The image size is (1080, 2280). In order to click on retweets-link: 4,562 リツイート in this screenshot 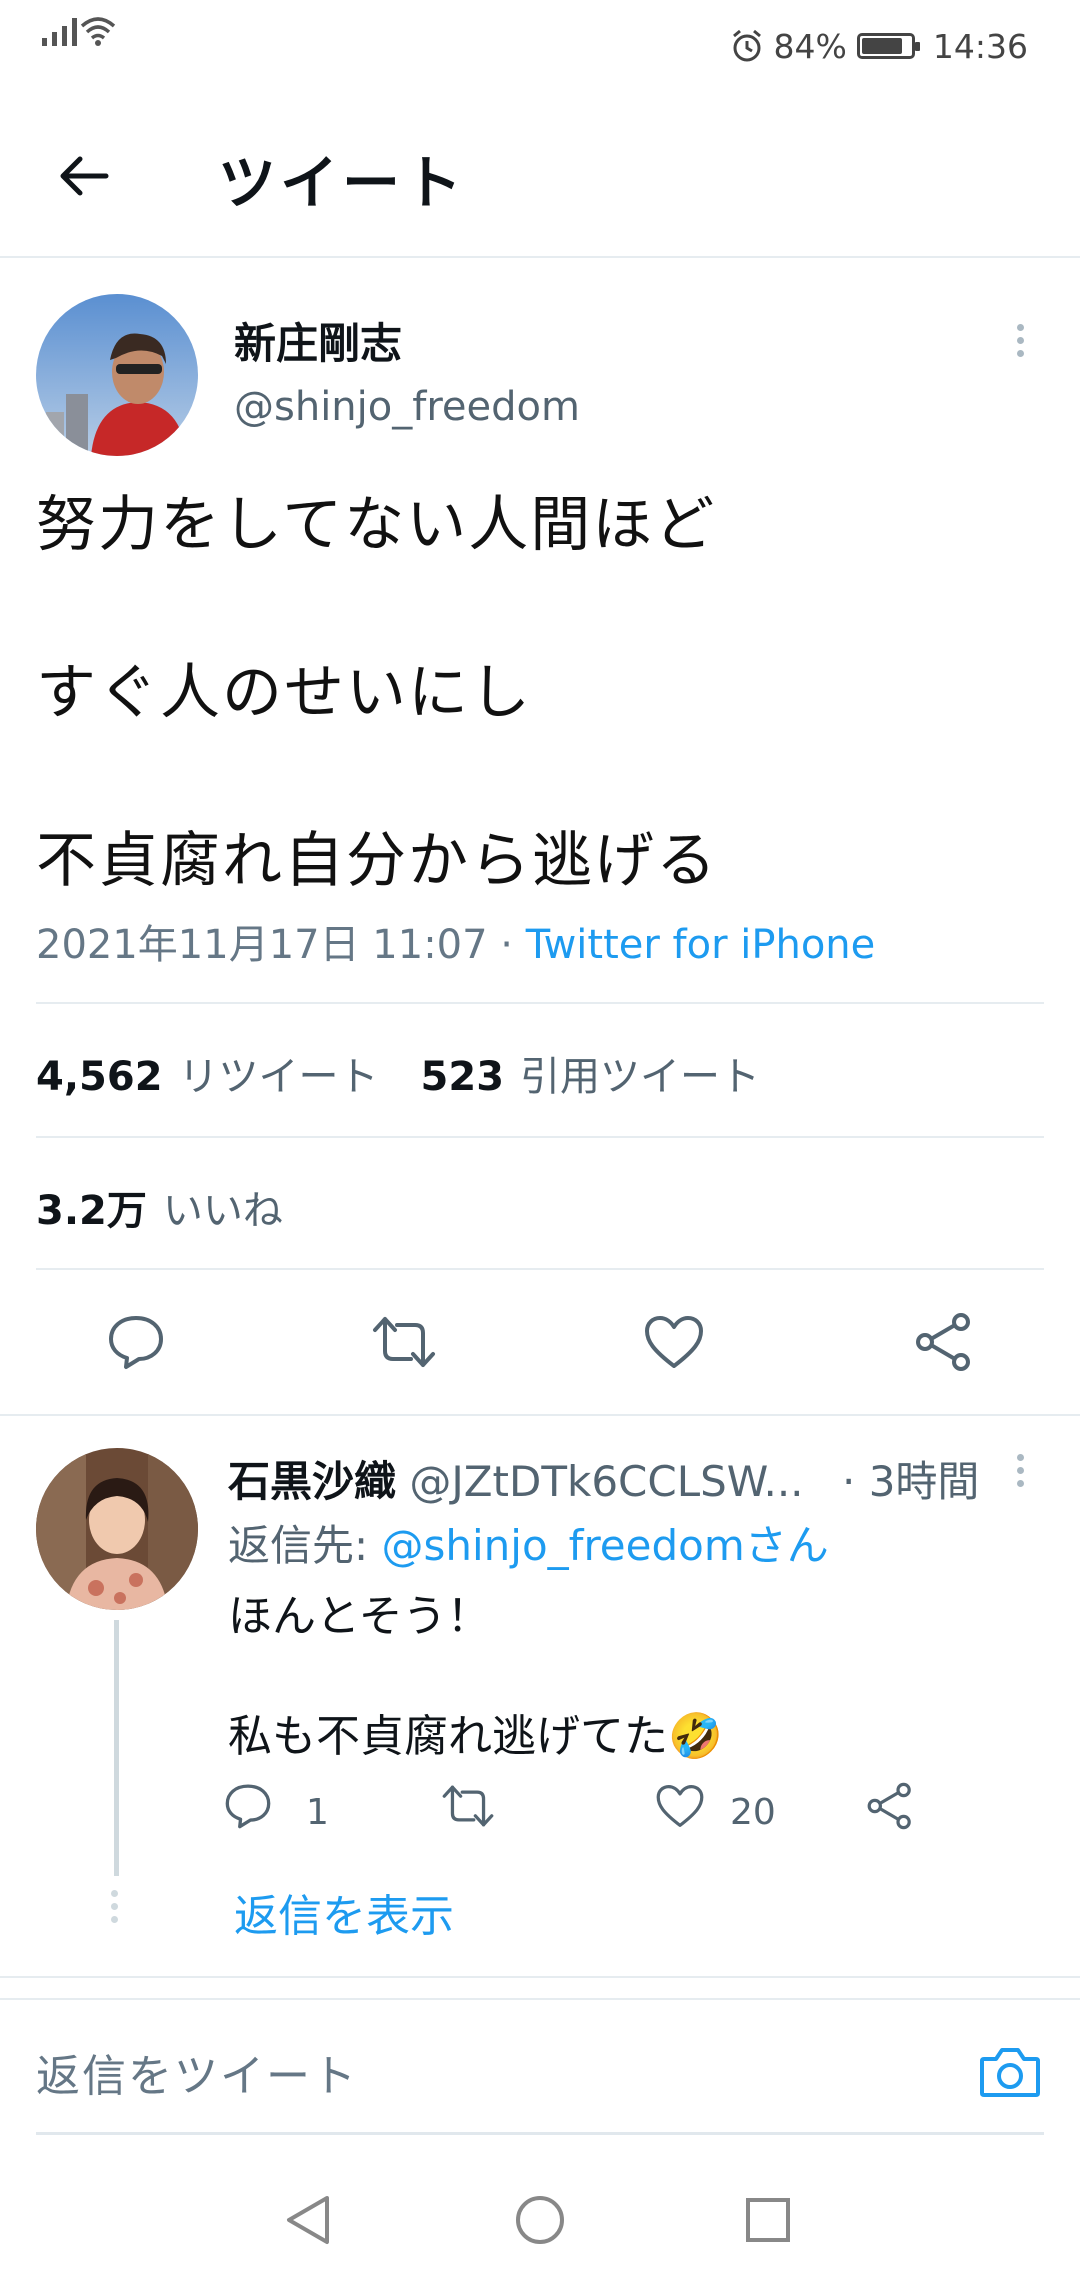, I will do `click(207, 1073)`.